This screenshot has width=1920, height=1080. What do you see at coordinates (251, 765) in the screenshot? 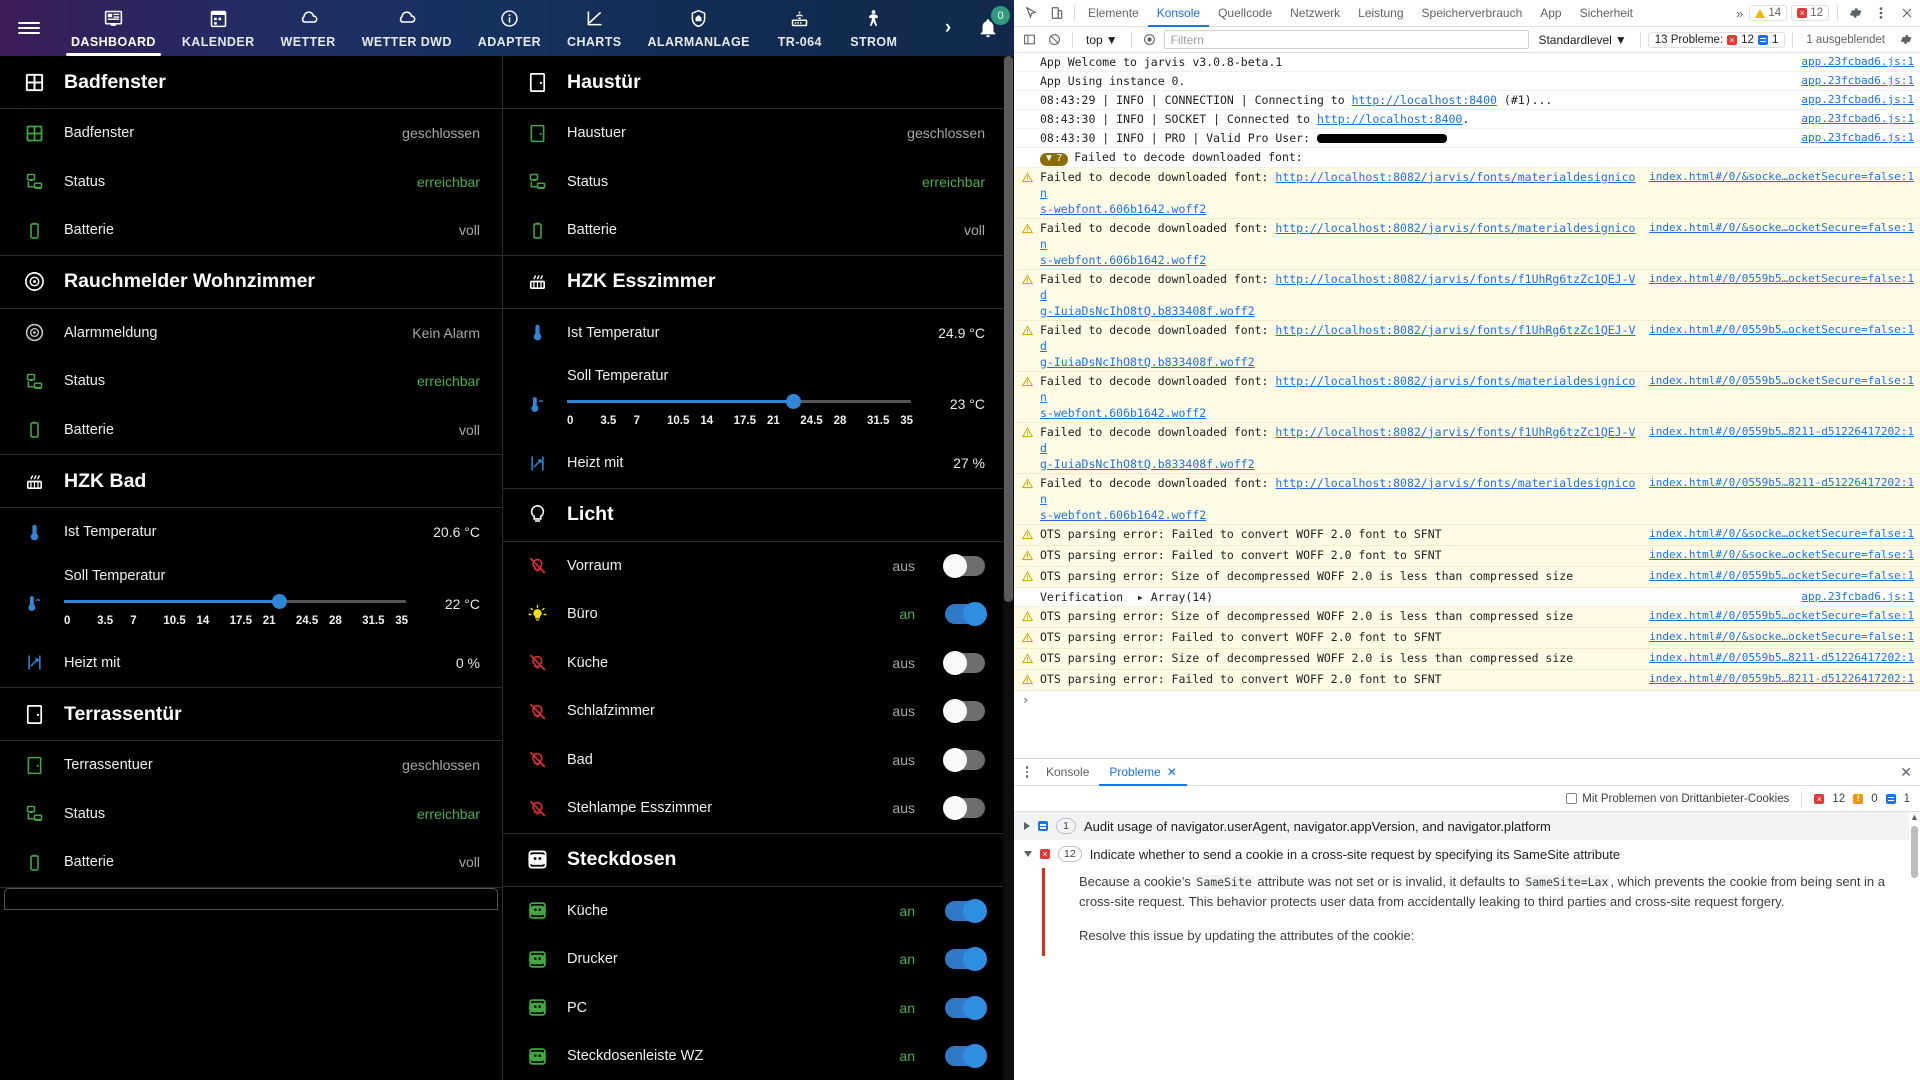
I see `data-row: Terrassentuer geschlossen` at bounding box center [251, 765].